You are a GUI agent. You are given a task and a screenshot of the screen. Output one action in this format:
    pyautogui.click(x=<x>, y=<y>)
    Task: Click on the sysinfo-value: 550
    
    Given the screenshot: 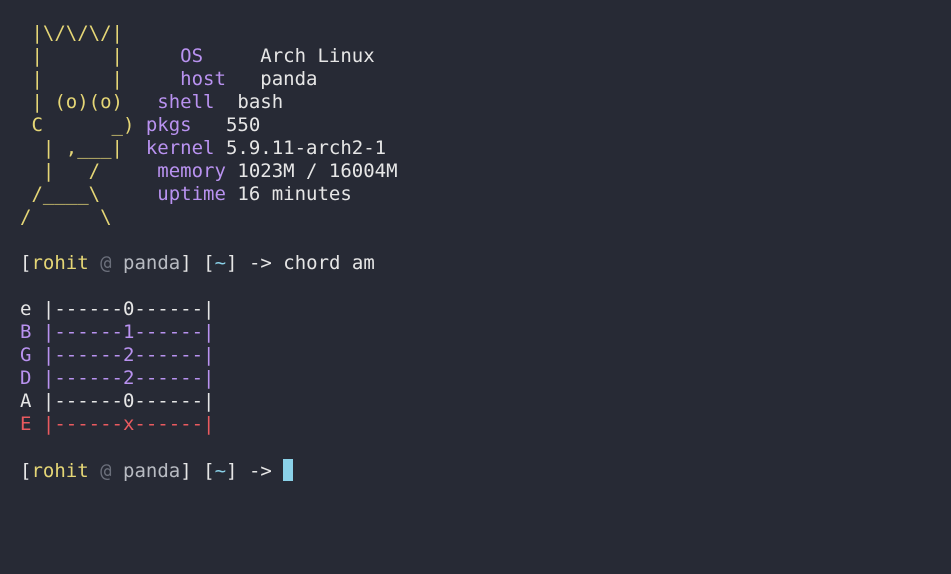 What is the action you would take?
    pyautogui.click(x=243, y=125)
    